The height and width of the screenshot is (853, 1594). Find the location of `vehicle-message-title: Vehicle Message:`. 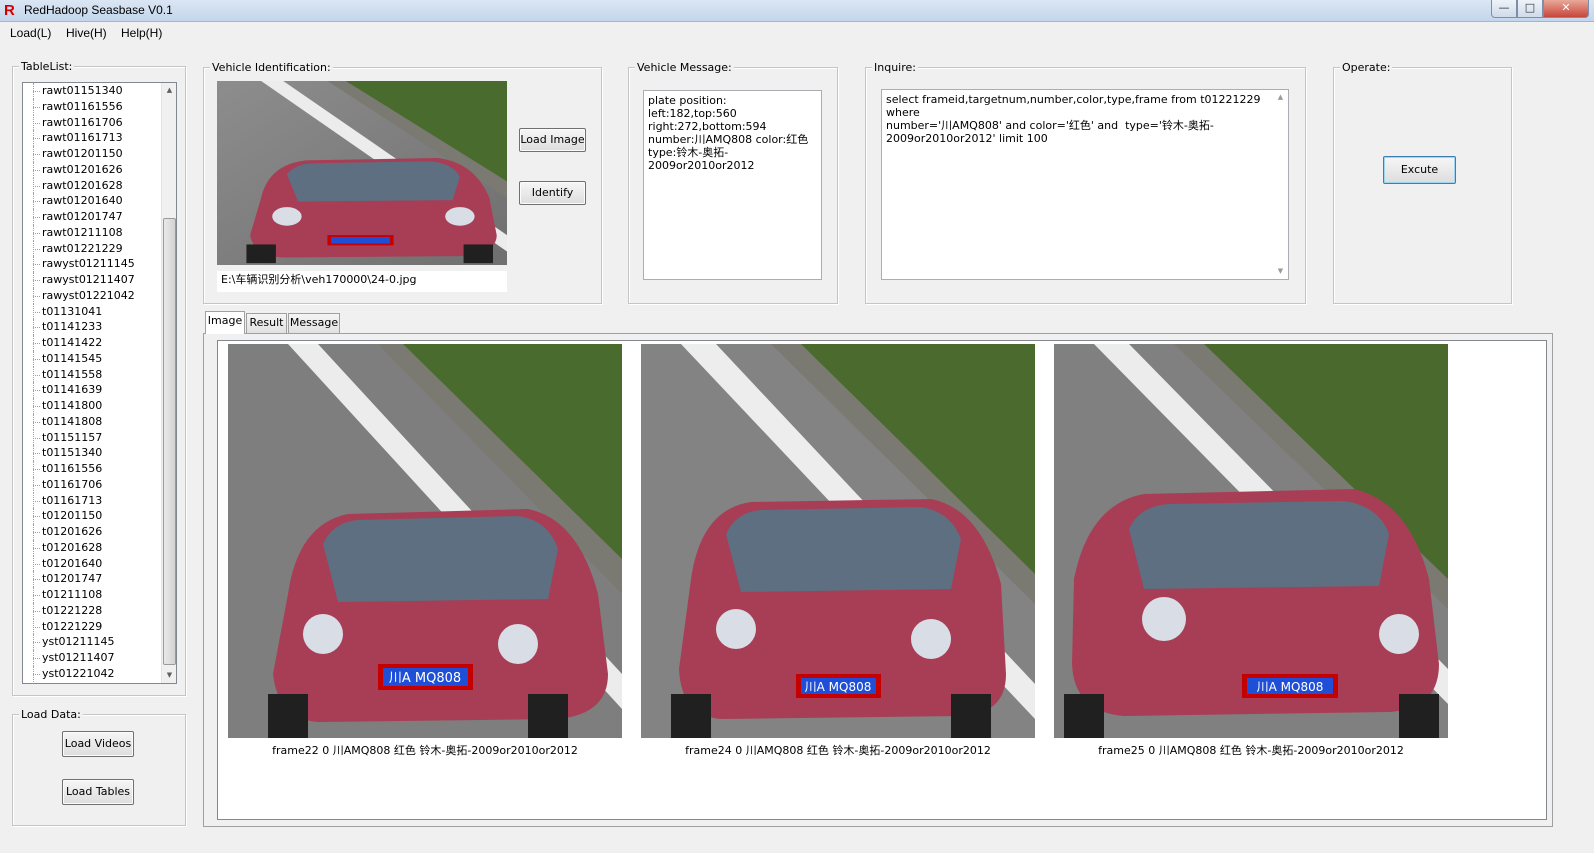

vehicle-message-title: Vehicle Message: is located at coordinates (684, 67).